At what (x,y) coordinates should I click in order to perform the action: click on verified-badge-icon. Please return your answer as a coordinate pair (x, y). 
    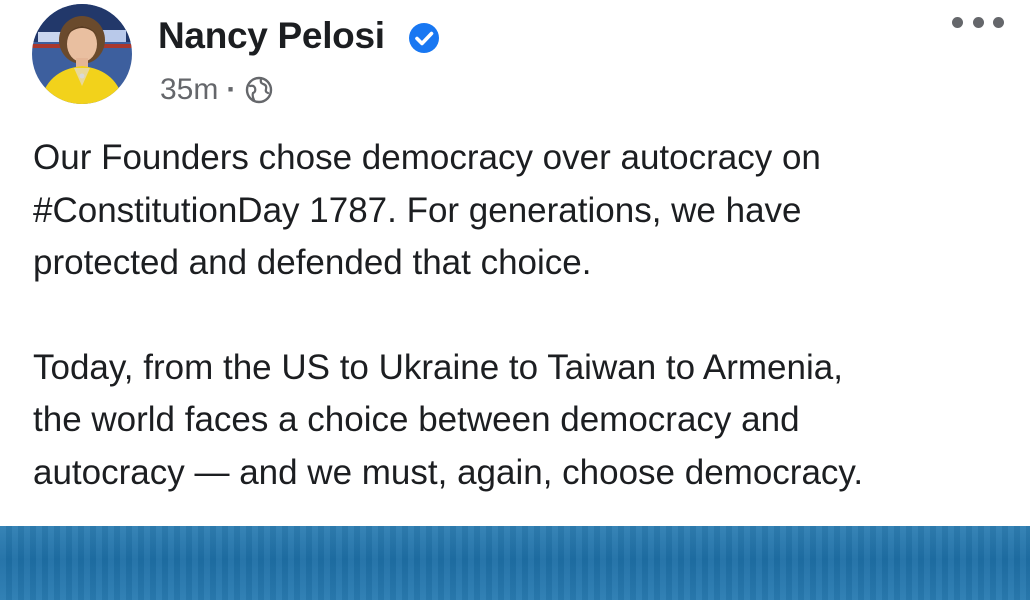
    Looking at the image, I should click on (424, 38).